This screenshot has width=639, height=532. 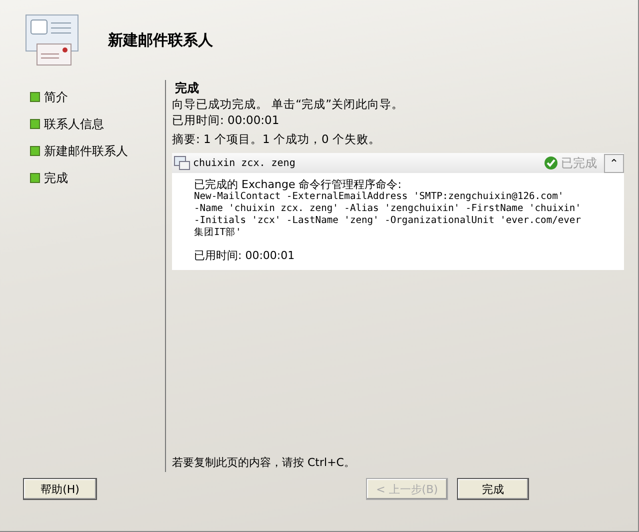 I want to click on contact-name: chuixin zcx. zeng, so click(x=244, y=163).